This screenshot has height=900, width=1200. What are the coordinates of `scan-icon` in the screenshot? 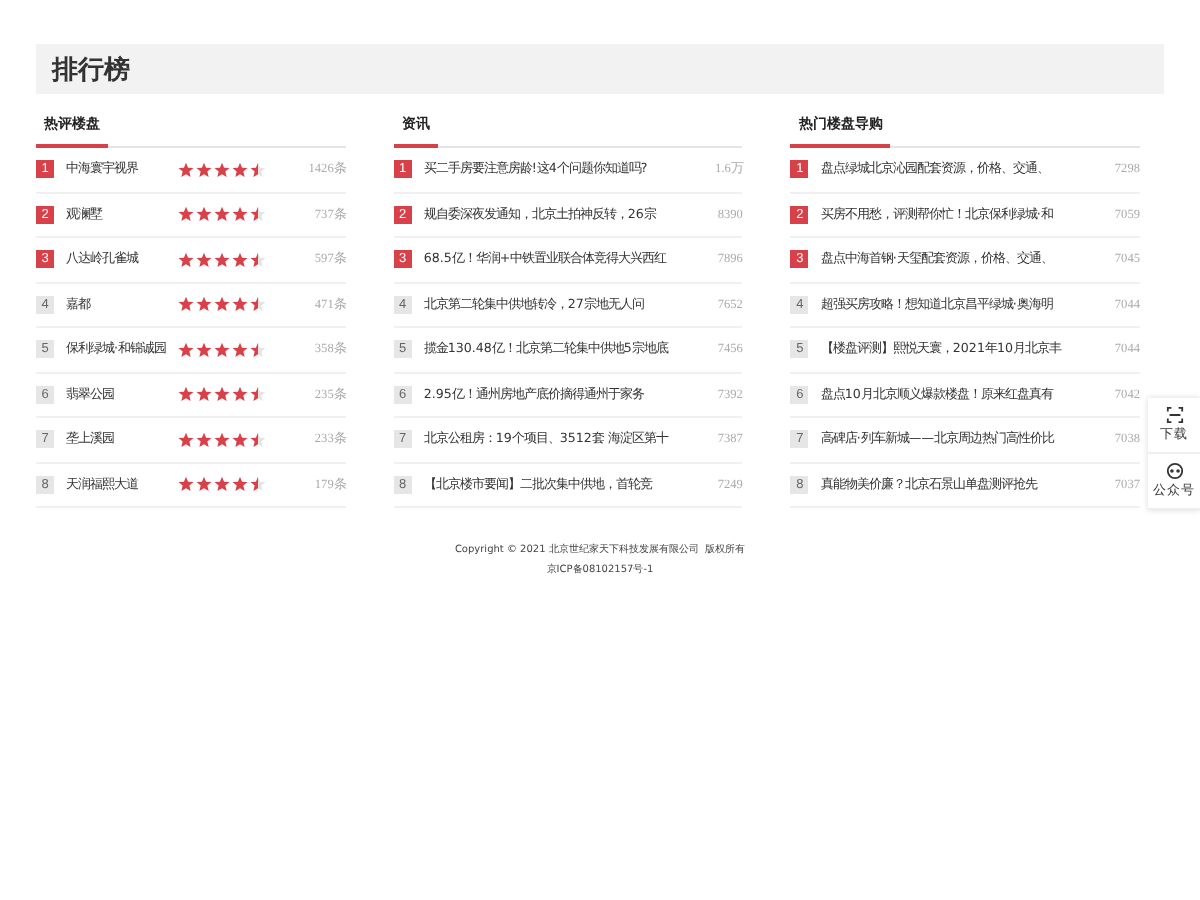 It's located at (1174, 415).